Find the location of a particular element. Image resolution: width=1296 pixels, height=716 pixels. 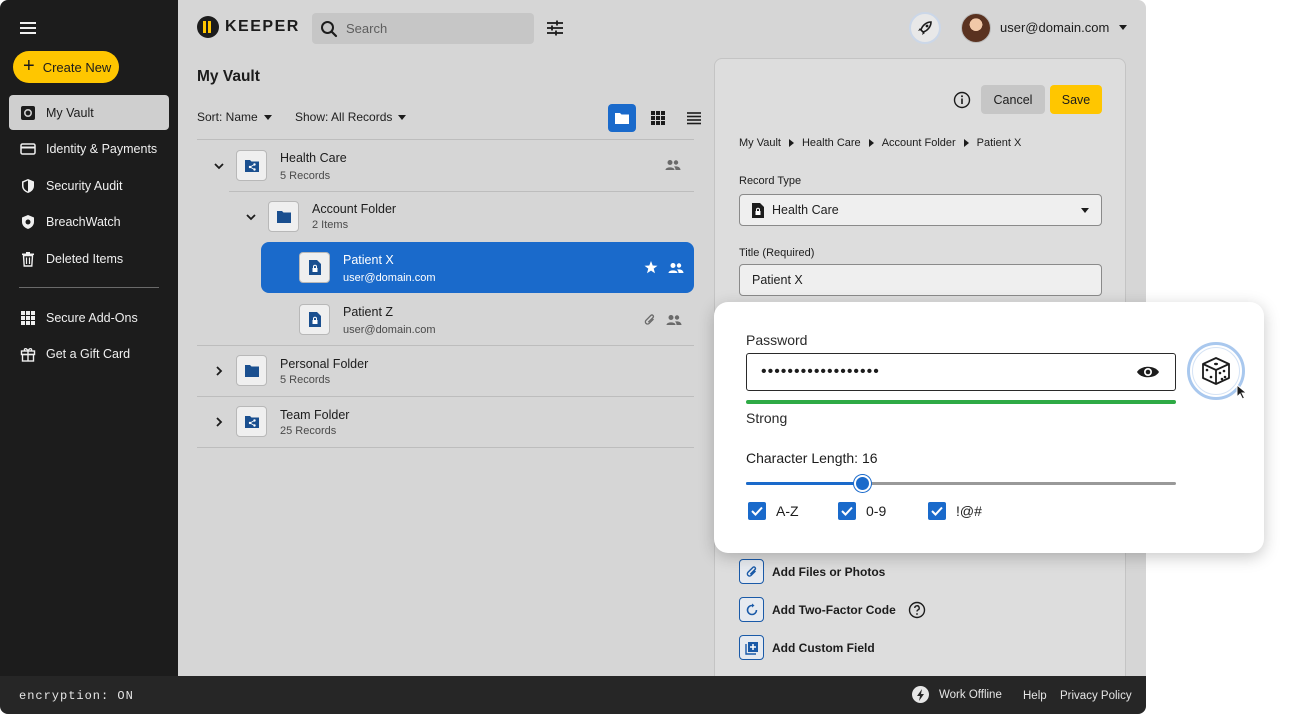

sort-dropdown: Sort: Name is located at coordinates (234, 117).